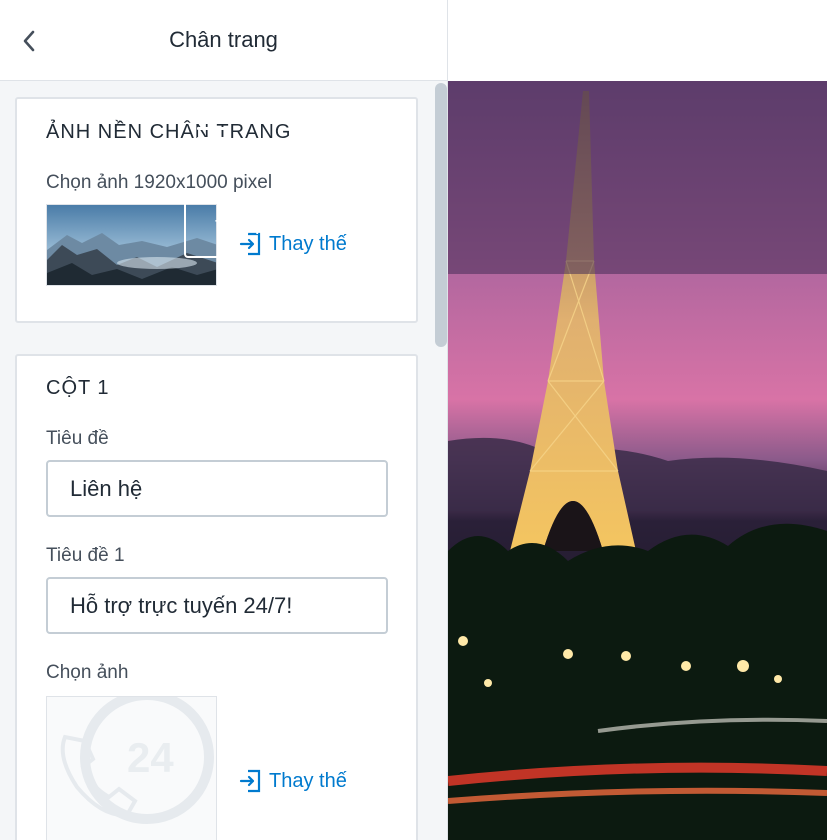 Image resolution: width=827 pixels, height=840 pixels. I want to click on hamburger-icon, so click(214, 139).